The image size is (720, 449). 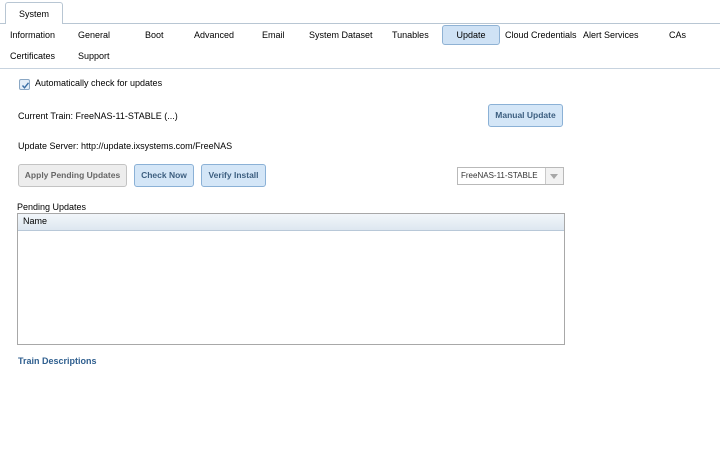 What do you see at coordinates (233, 175) in the screenshot?
I see `verify-install-button: Verify Install` at bounding box center [233, 175].